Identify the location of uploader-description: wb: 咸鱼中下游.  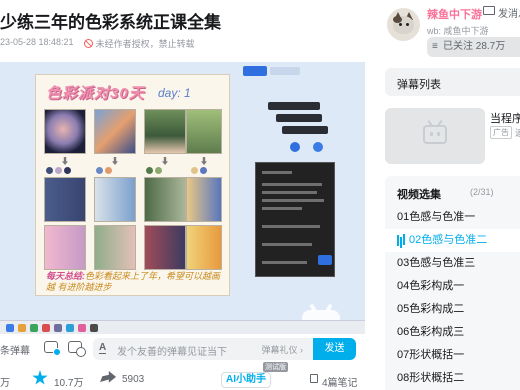
(458, 31).